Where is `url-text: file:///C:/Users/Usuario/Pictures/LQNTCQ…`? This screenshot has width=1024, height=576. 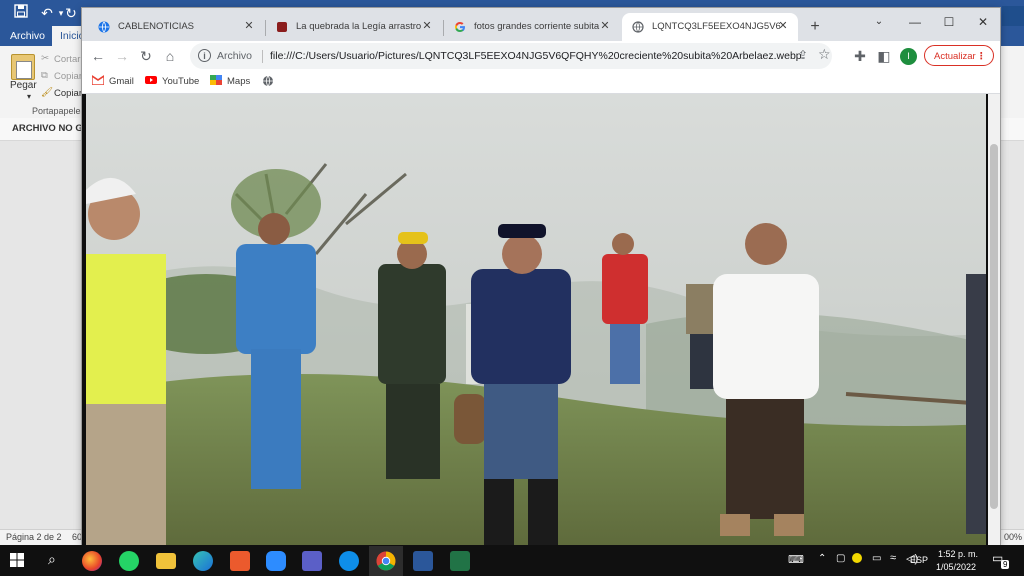
url-text: file:///C:/Users/Usuario/Pictures/LQNTCQ… is located at coordinates (536, 56).